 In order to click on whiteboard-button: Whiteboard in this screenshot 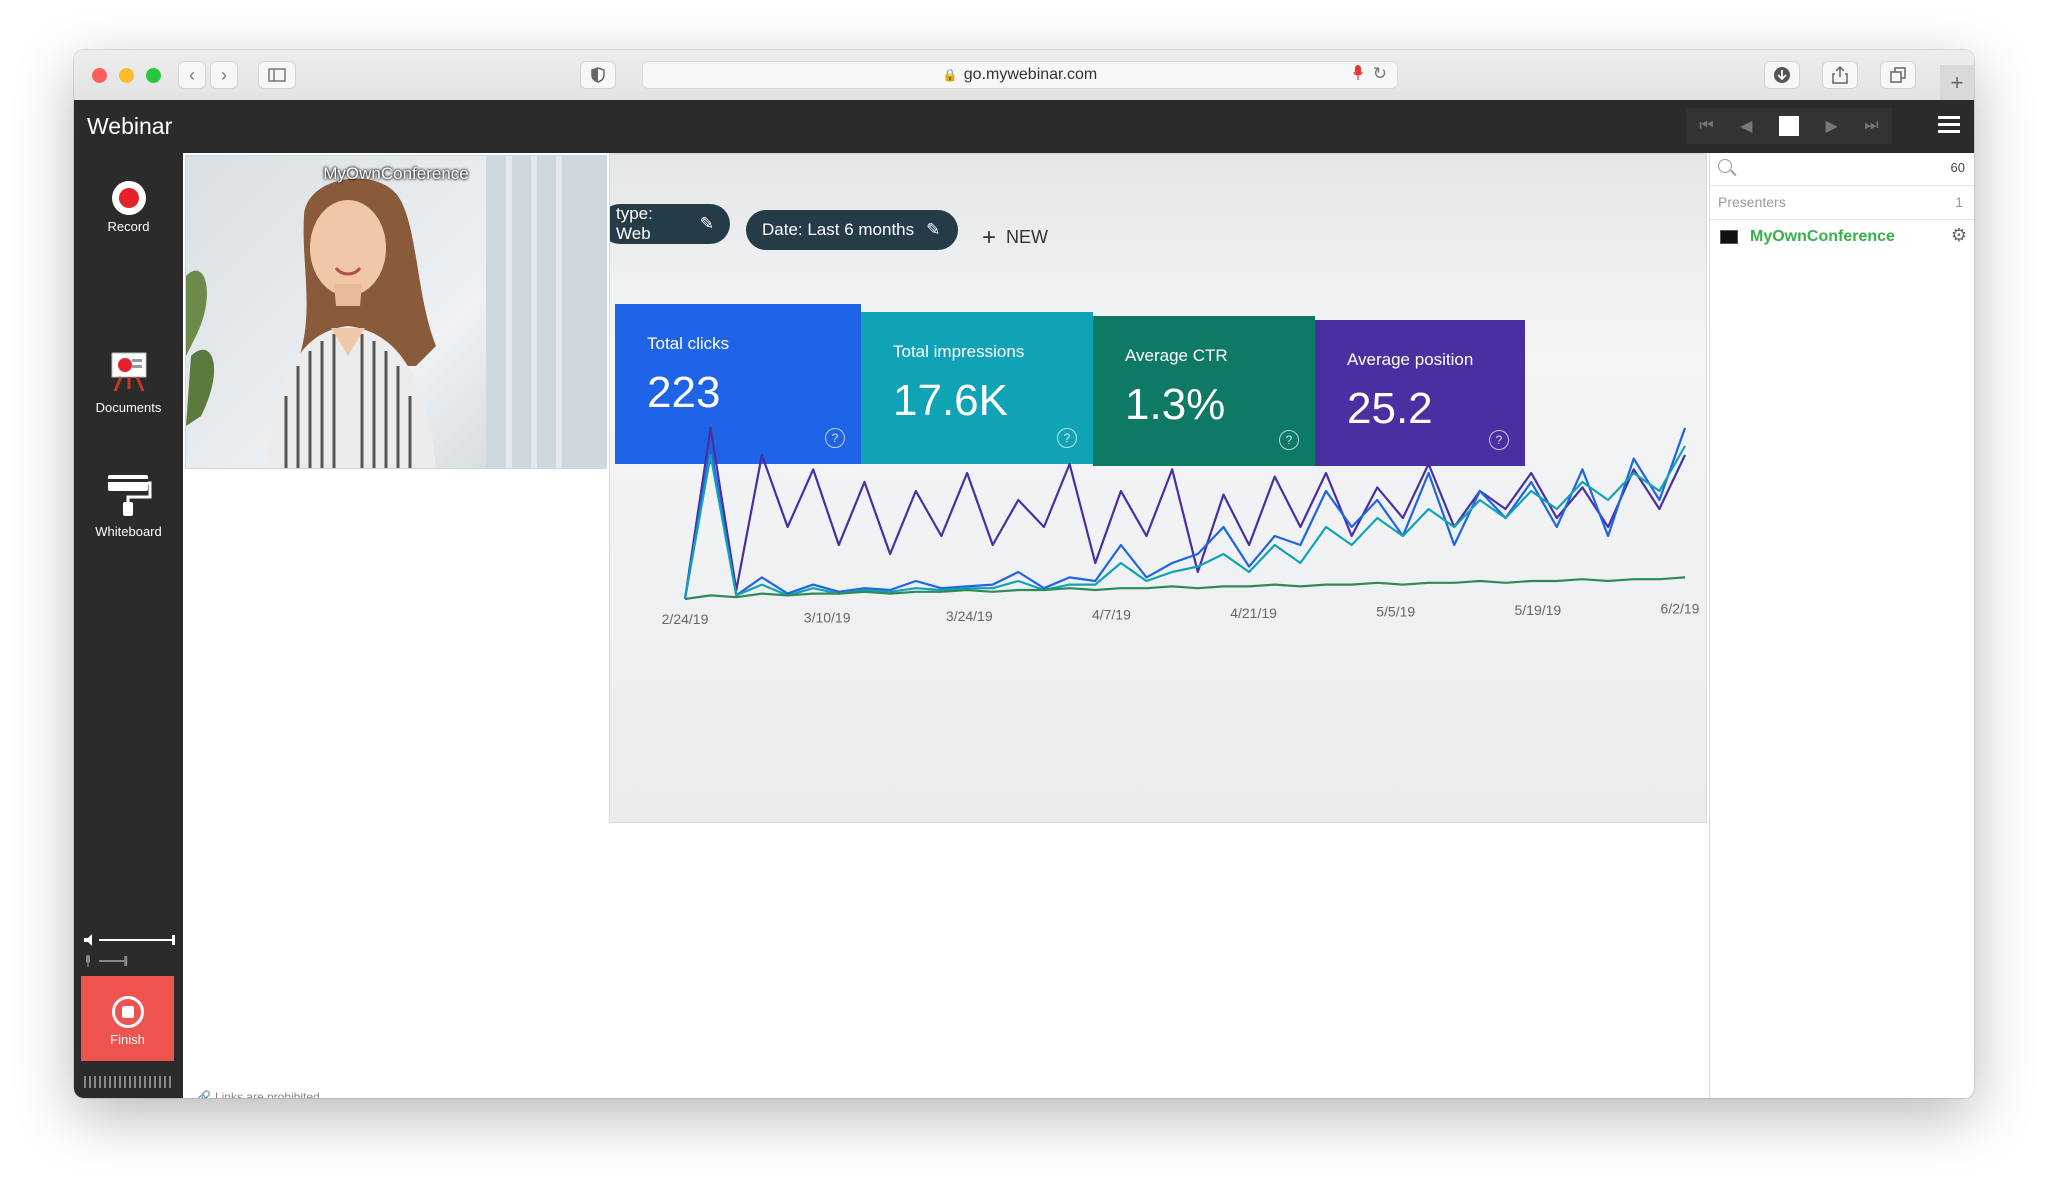, I will do `click(128, 506)`.